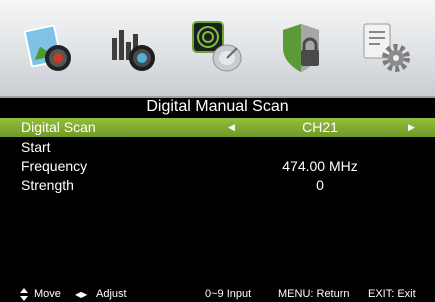 Image resolution: width=435 pixels, height=302 pixels. What do you see at coordinates (47, 47) in the screenshot?
I see `picture-icon` at bounding box center [47, 47].